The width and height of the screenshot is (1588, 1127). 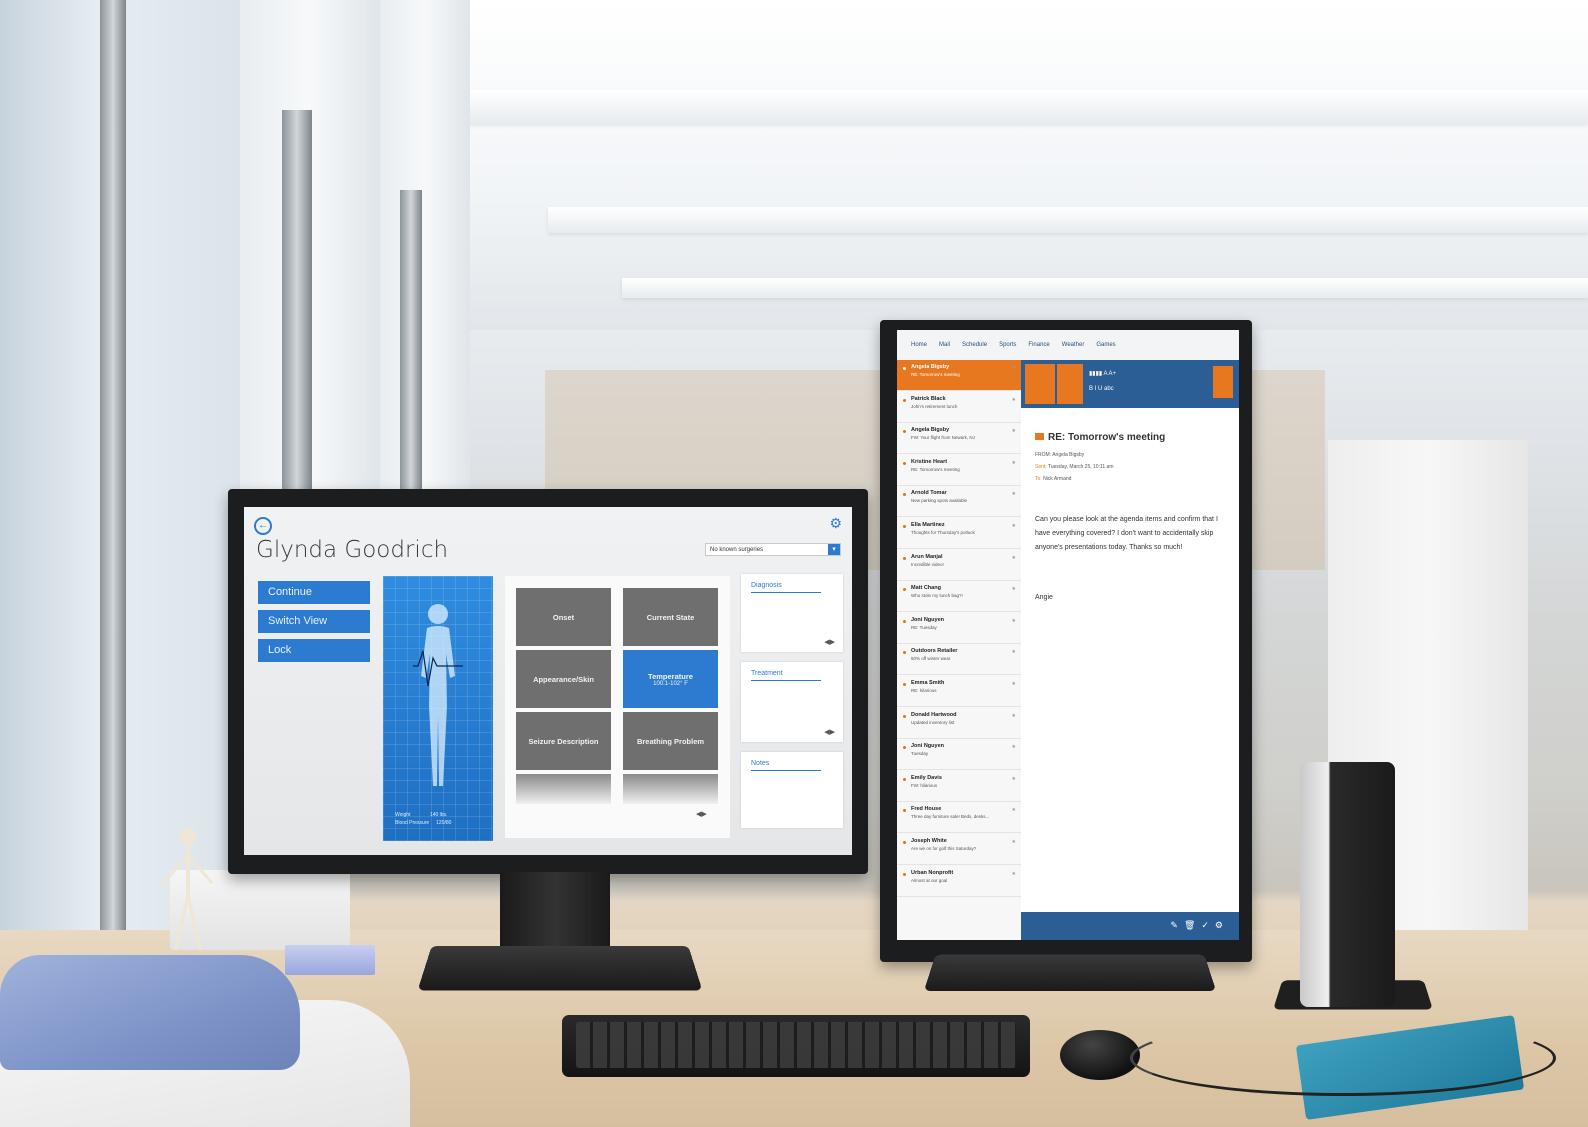 I want to click on email-sent-label: Sent:, so click(x=1041, y=467).